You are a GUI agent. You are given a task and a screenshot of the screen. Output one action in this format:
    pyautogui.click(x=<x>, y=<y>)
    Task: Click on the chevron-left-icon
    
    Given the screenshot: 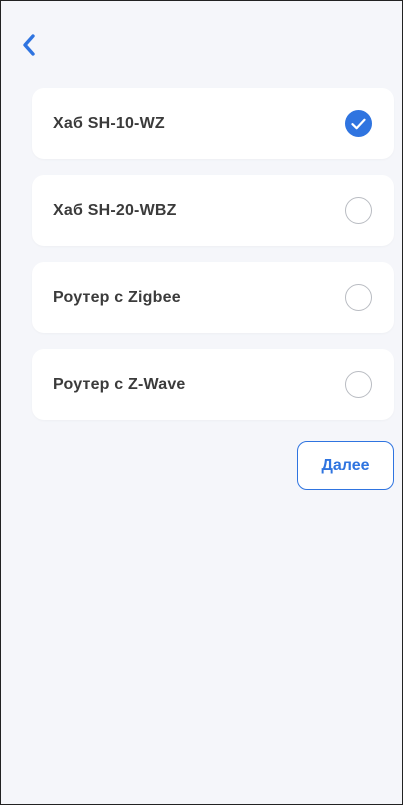 What is the action you would take?
    pyautogui.click(x=29, y=45)
    